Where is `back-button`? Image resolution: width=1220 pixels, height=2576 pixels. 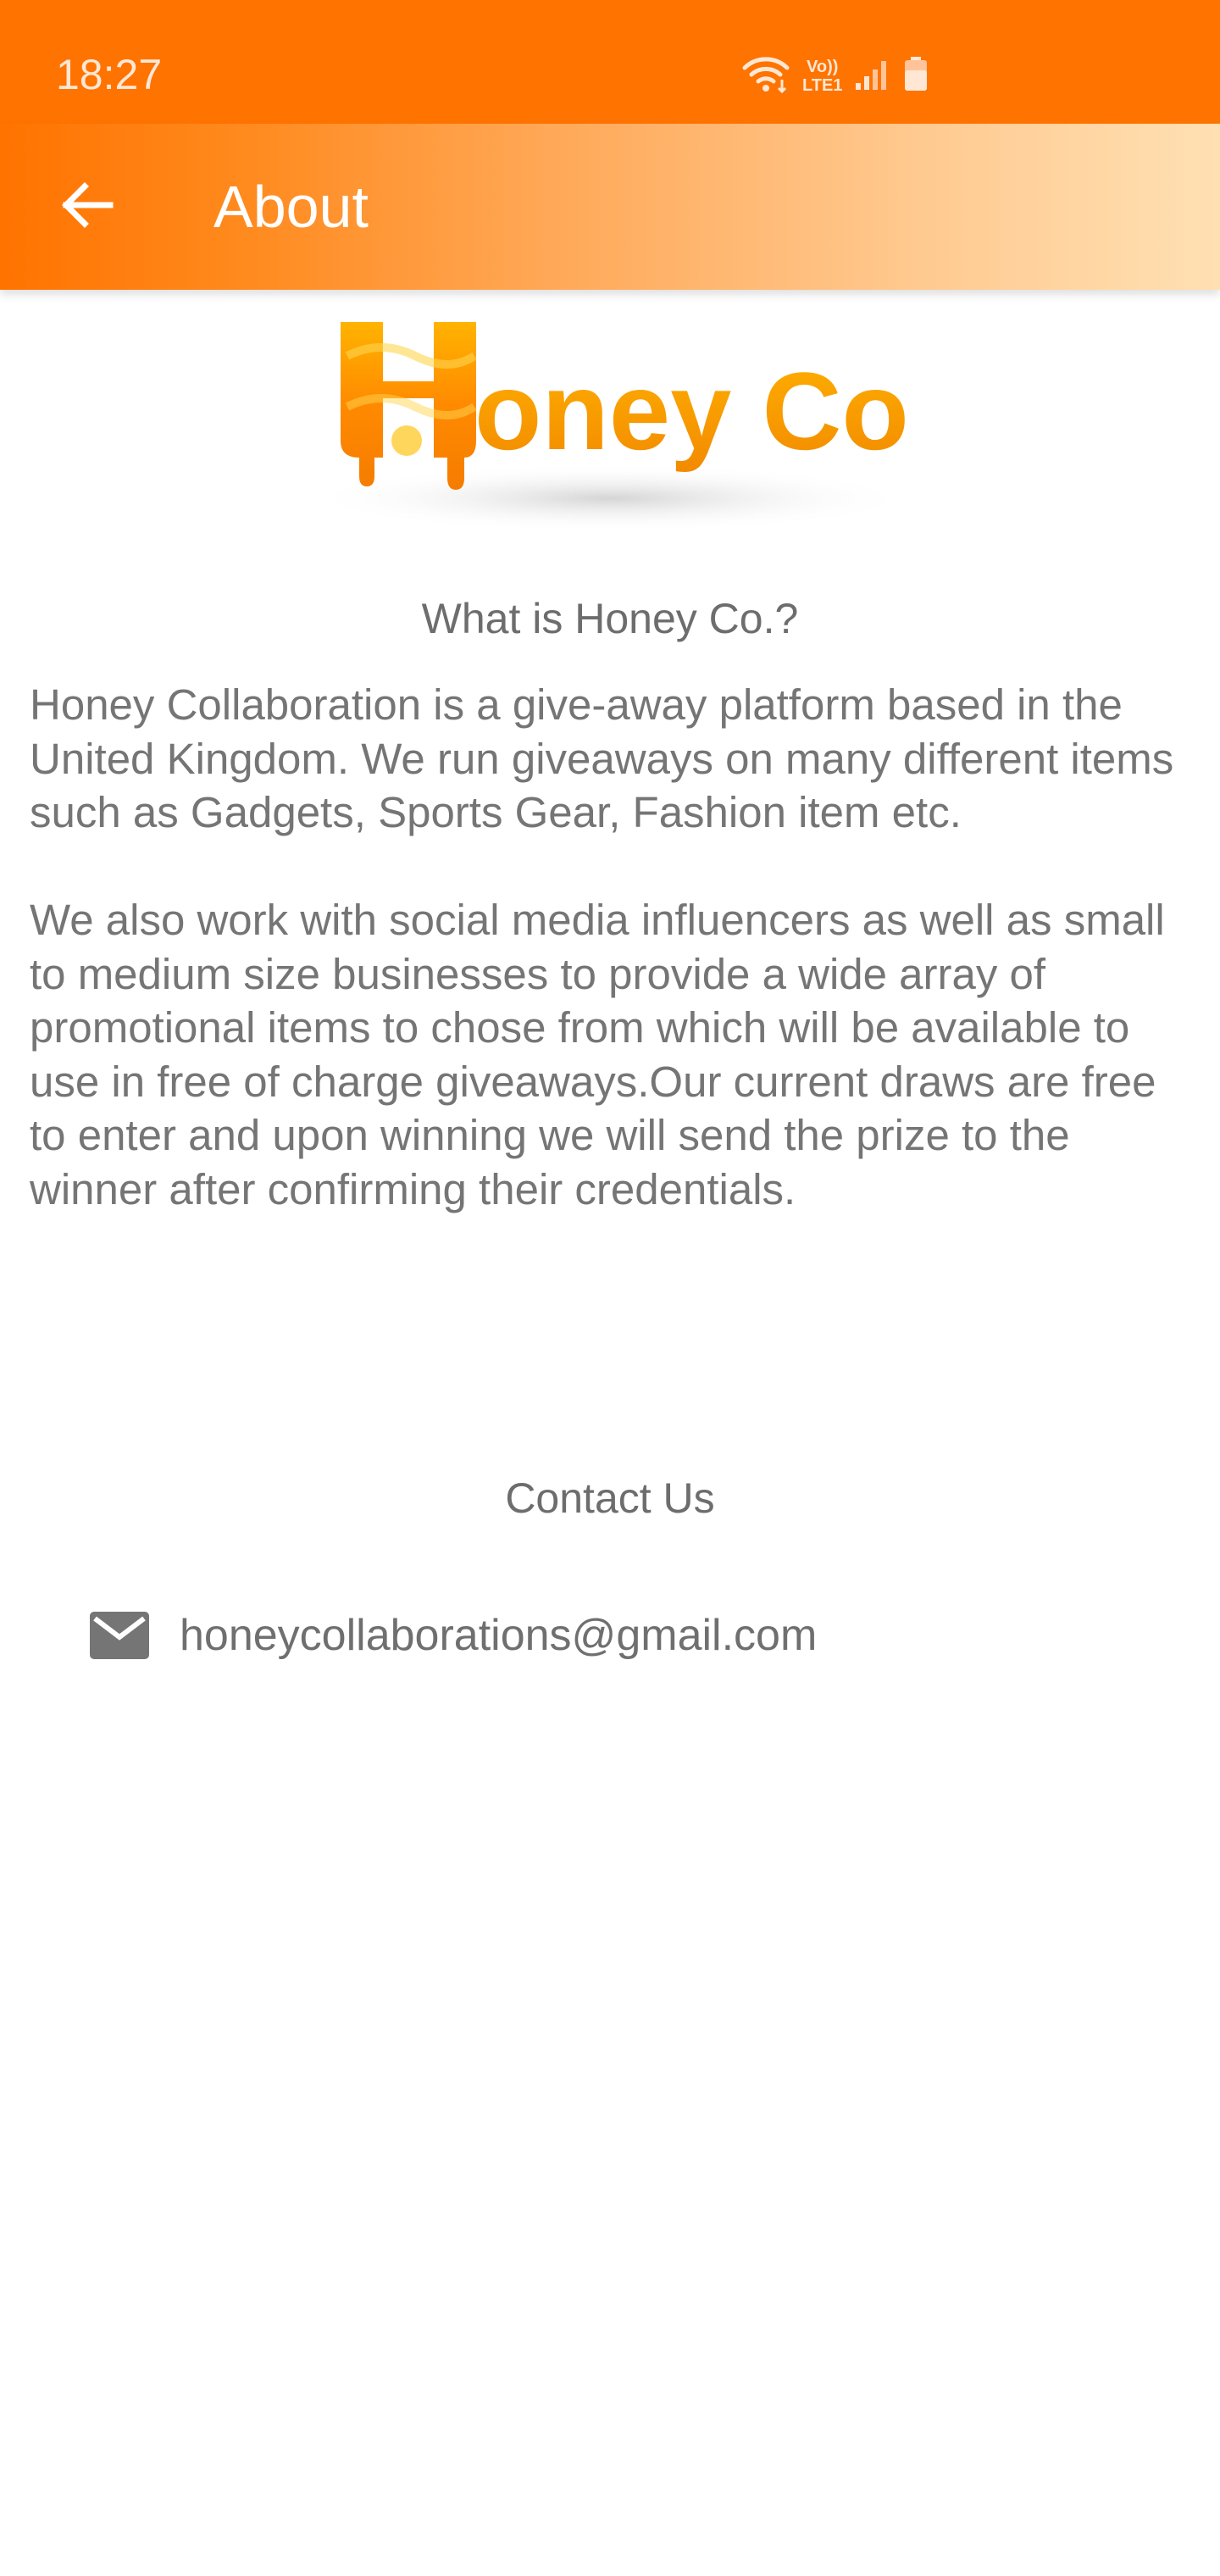 back-button is located at coordinates (86, 206).